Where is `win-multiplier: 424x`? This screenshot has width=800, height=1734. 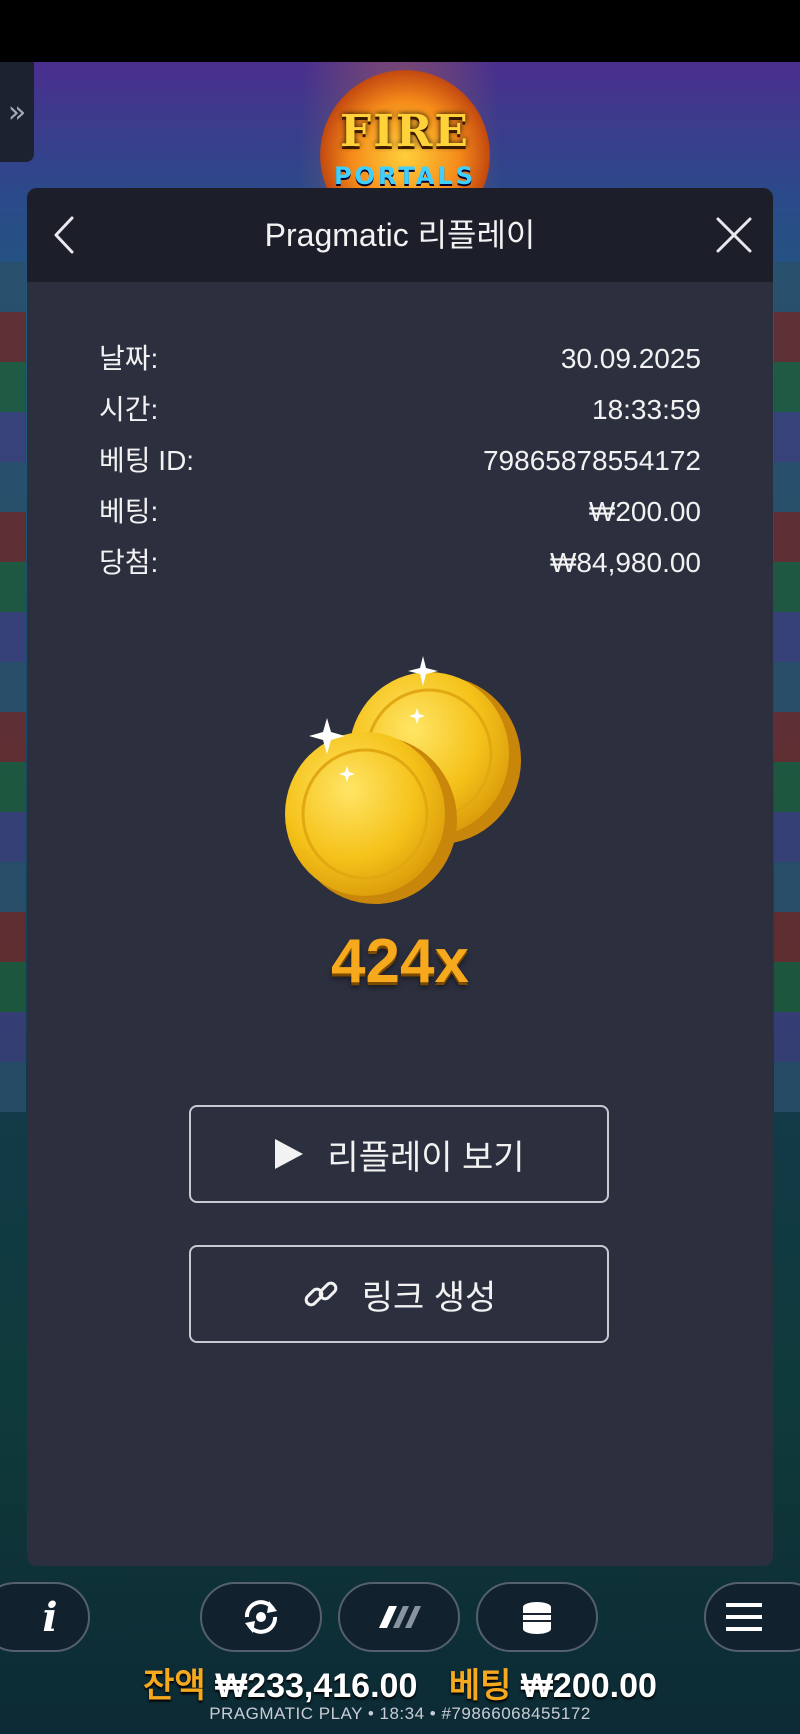 win-multiplier: 424x is located at coordinates (400, 961).